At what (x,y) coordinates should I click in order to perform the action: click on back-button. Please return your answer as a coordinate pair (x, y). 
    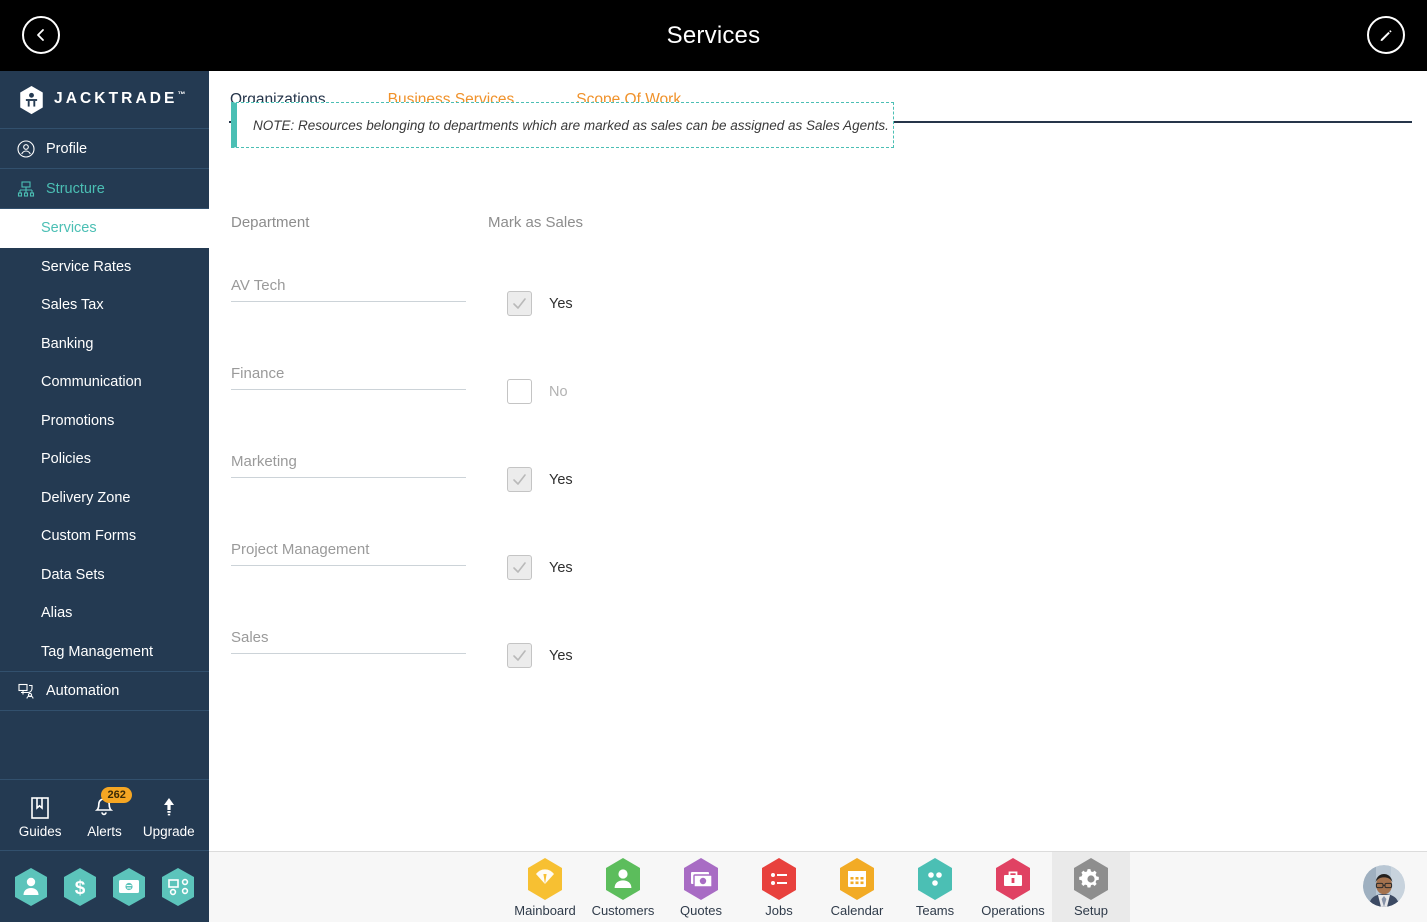
    Looking at the image, I should click on (41, 35).